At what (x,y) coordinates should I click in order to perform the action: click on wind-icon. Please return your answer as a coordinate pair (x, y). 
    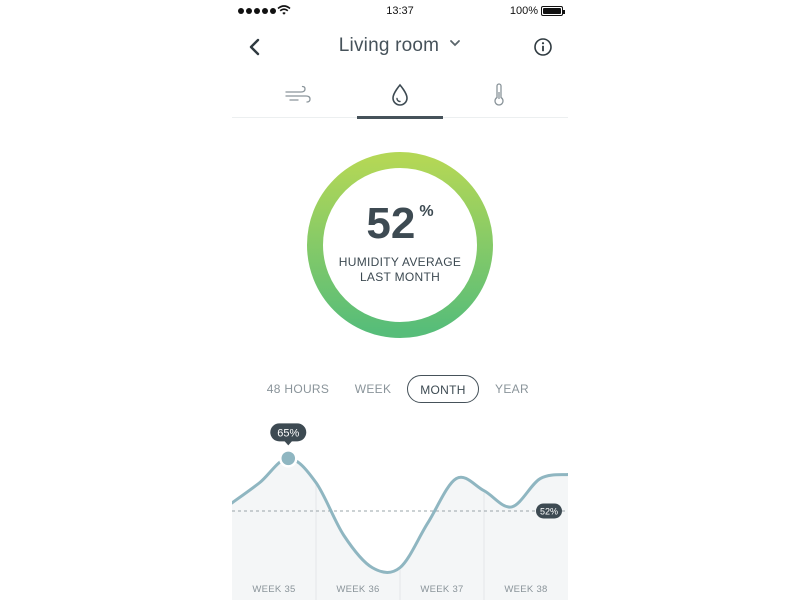
    Looking at the image, I should click on (298, 94).